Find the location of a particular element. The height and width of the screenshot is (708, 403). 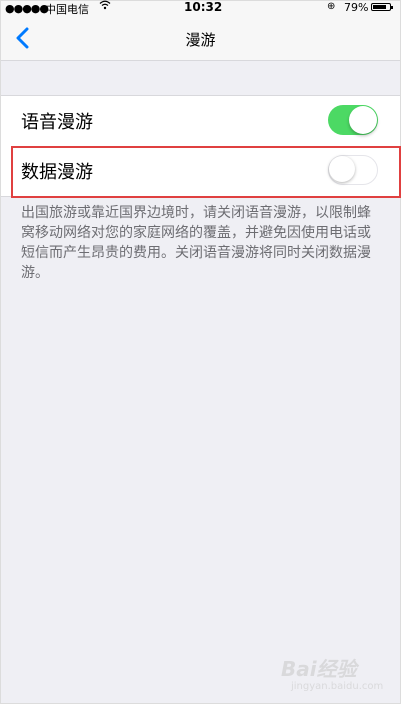

voice-roaming-row: 语音漫游 is located at coordinates (200, 121).